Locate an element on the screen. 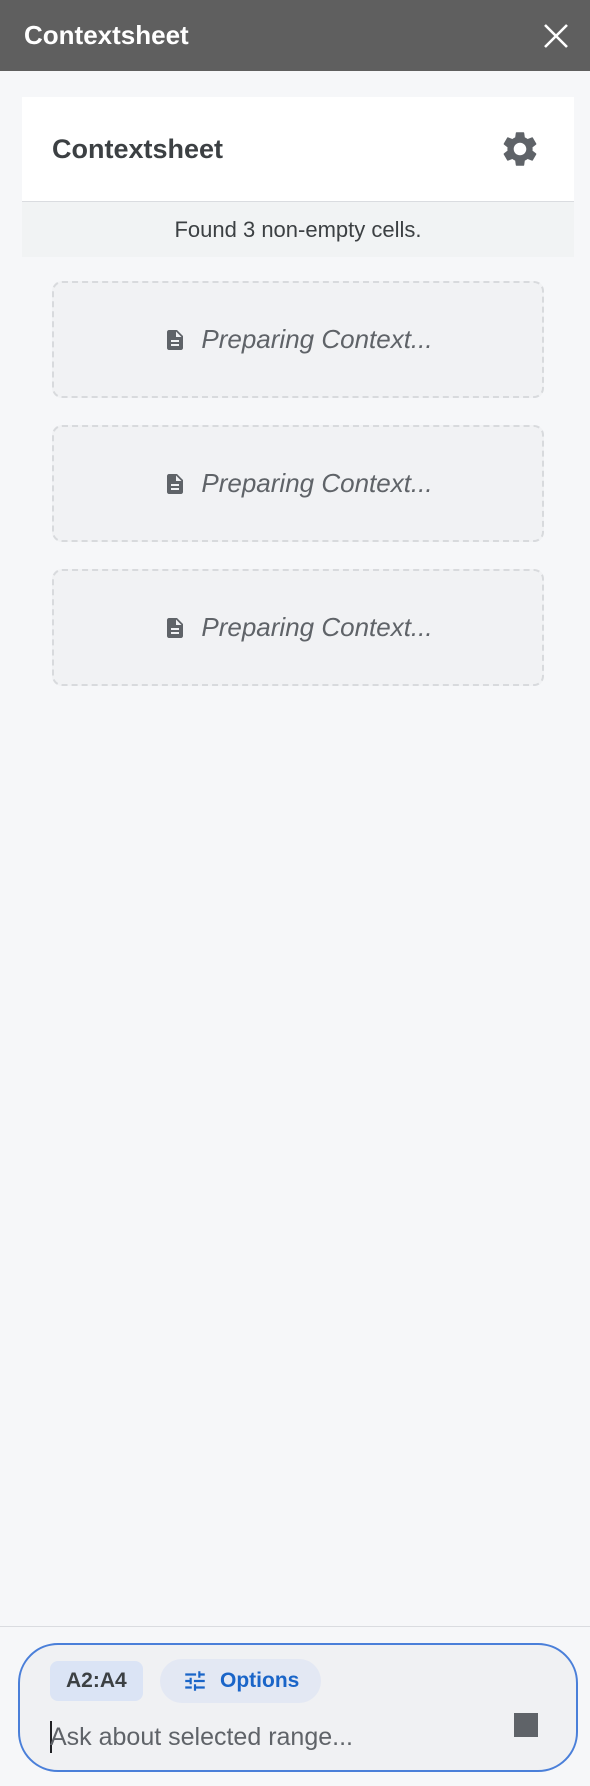  ask-input is located at coordinates (260, 1737).